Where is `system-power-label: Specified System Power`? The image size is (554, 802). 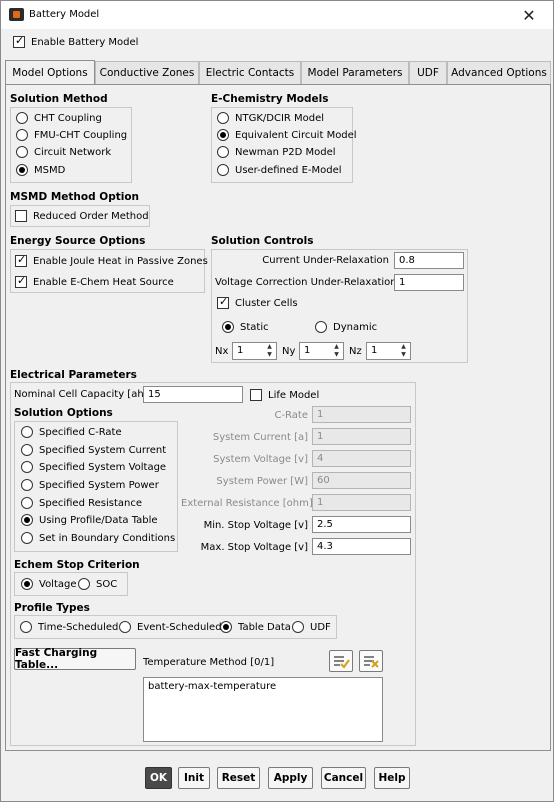 system-power-label: Specified System Power is located at coordinates (99, 485).